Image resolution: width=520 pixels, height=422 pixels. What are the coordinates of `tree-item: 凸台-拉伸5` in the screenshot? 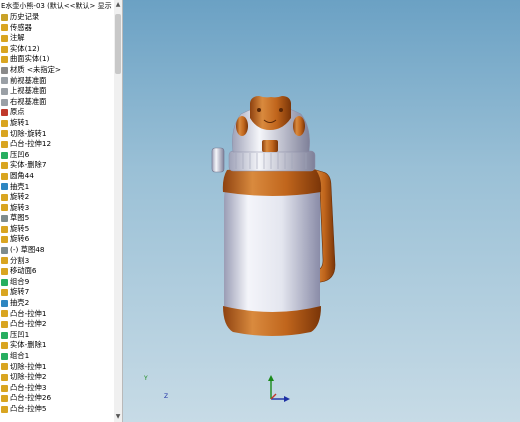 It's located at (57, 409).